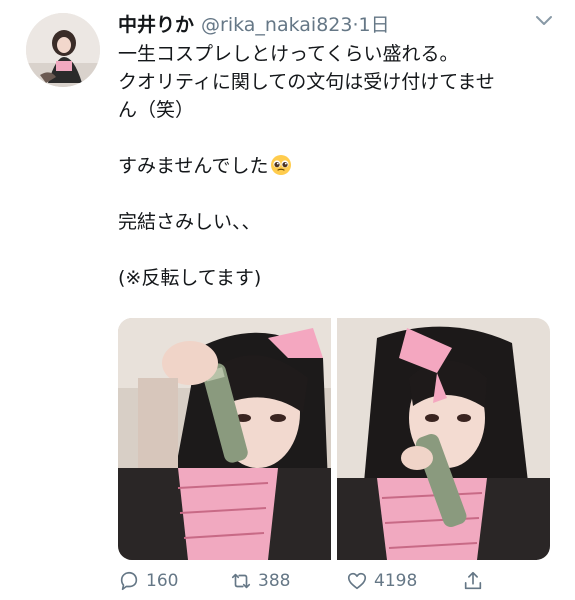  I want to click on tweet-line: 完結さみしい、、, so click(189, 222).